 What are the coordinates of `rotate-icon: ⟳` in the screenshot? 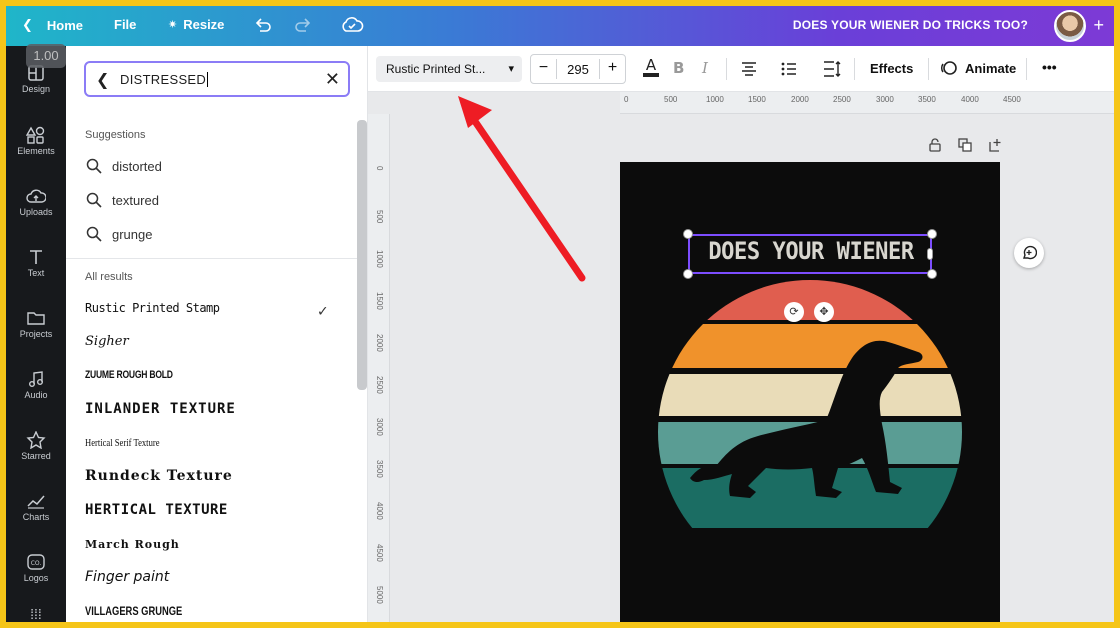 It's located at (794, 312).